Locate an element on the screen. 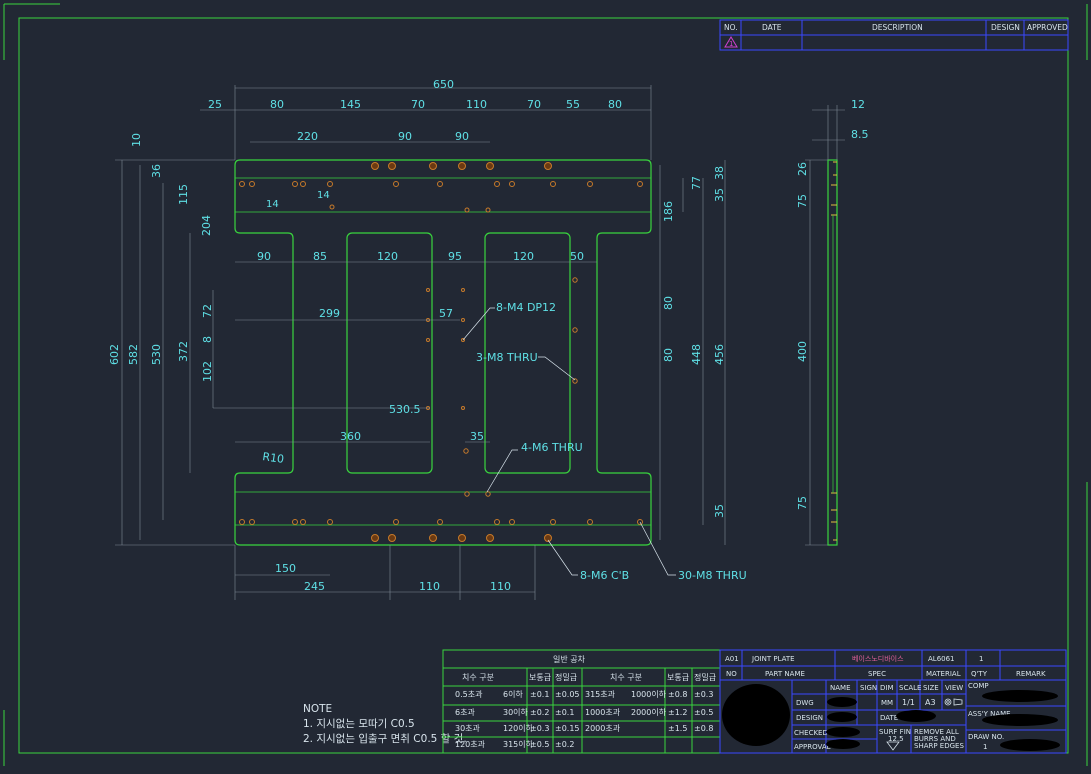 The width and height of the screenshot is (1091, 774). dim-360: 360 is located at coordinates (350, 436).